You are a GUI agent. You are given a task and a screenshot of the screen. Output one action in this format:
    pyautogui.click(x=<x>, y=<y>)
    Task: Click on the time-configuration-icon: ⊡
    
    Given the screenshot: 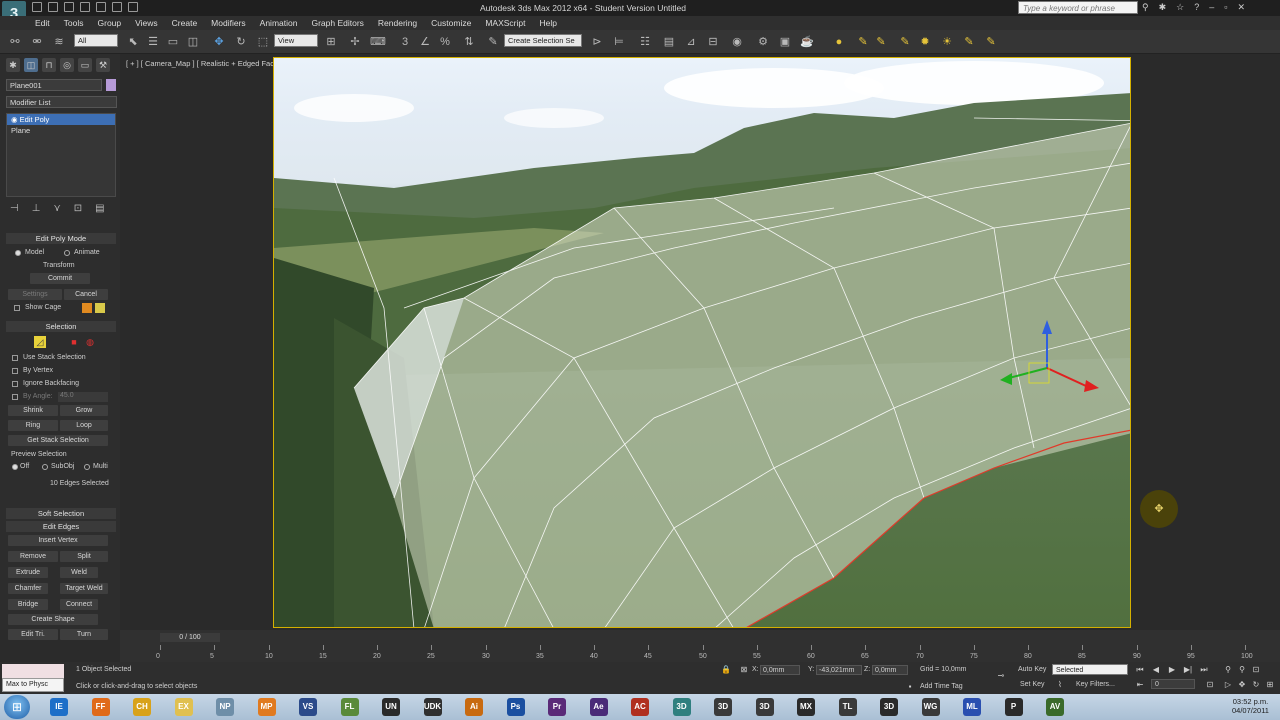 What is the action you would take?
    pyautogui.click(x=1210, y=684)
    